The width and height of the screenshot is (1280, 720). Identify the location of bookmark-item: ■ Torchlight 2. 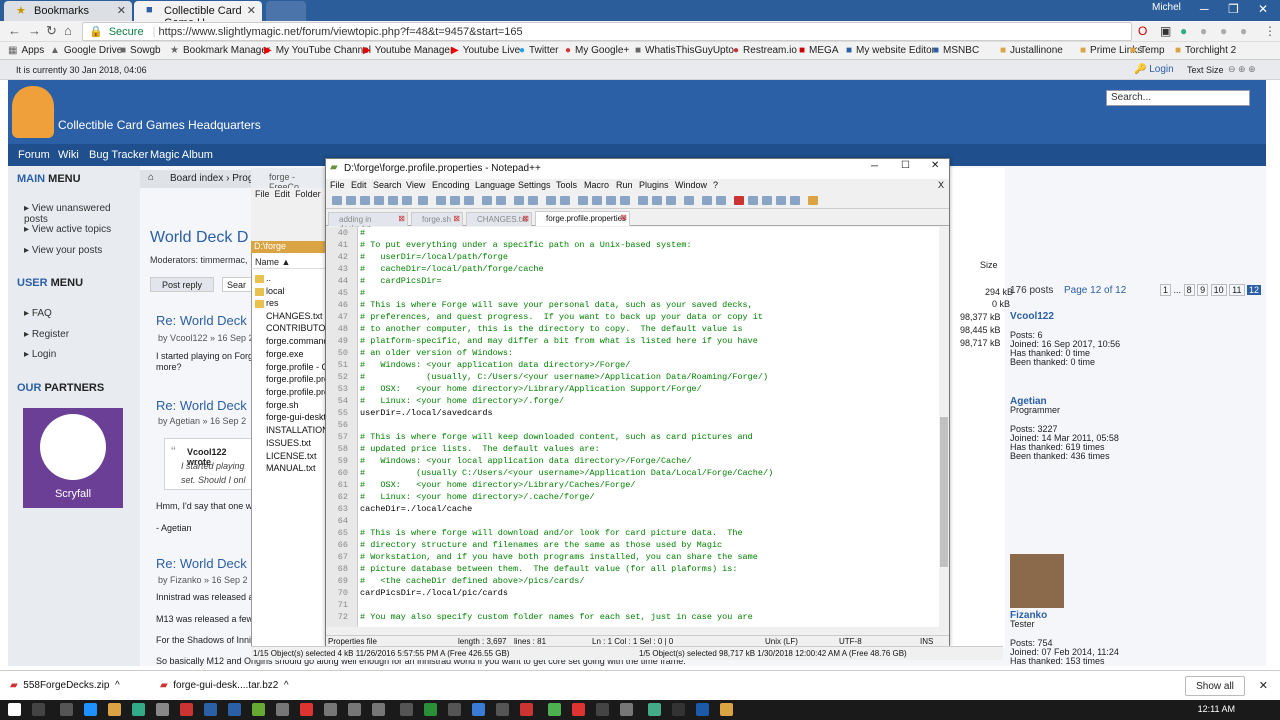
(1205, 50).